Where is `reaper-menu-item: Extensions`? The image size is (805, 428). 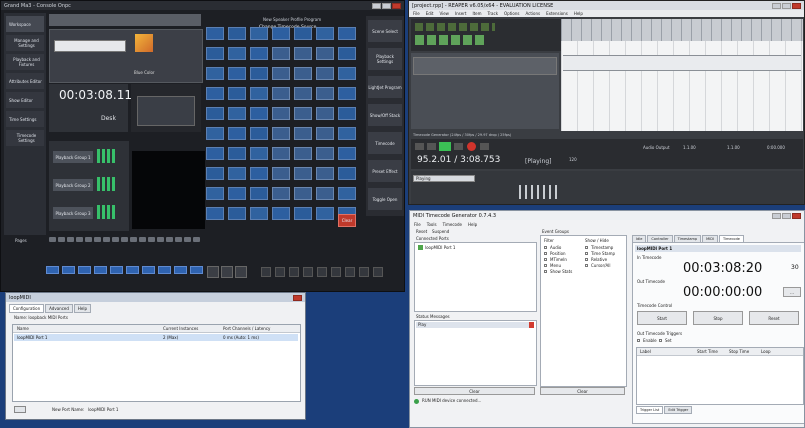 reaper-menu-item: Extensions is located at coordinates (557, 13).